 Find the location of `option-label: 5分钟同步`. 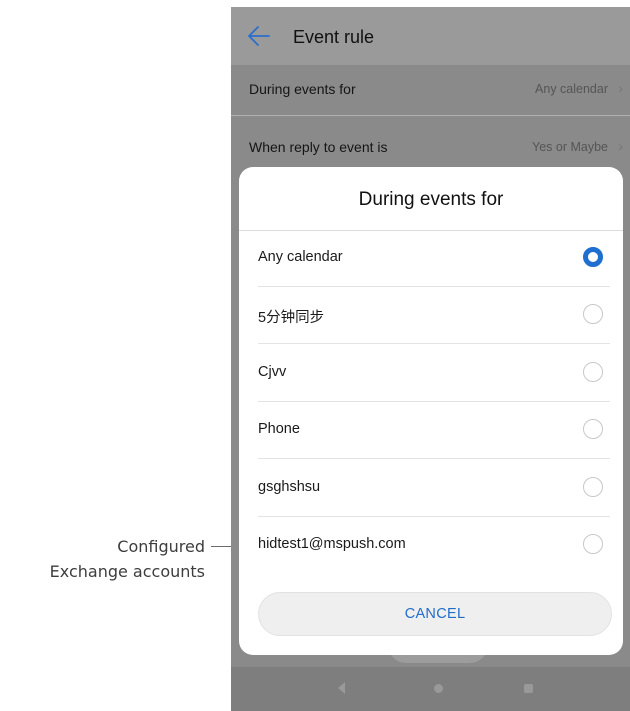

option-label: 5分钟同步 is located at coordinates (291, 318).